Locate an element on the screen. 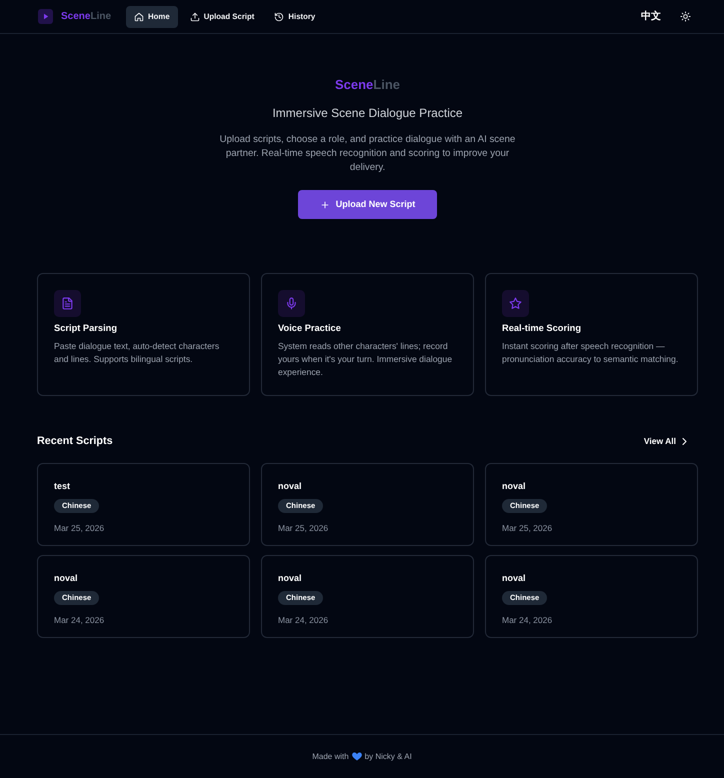  upload-icon is located at coordinates (195, 17).